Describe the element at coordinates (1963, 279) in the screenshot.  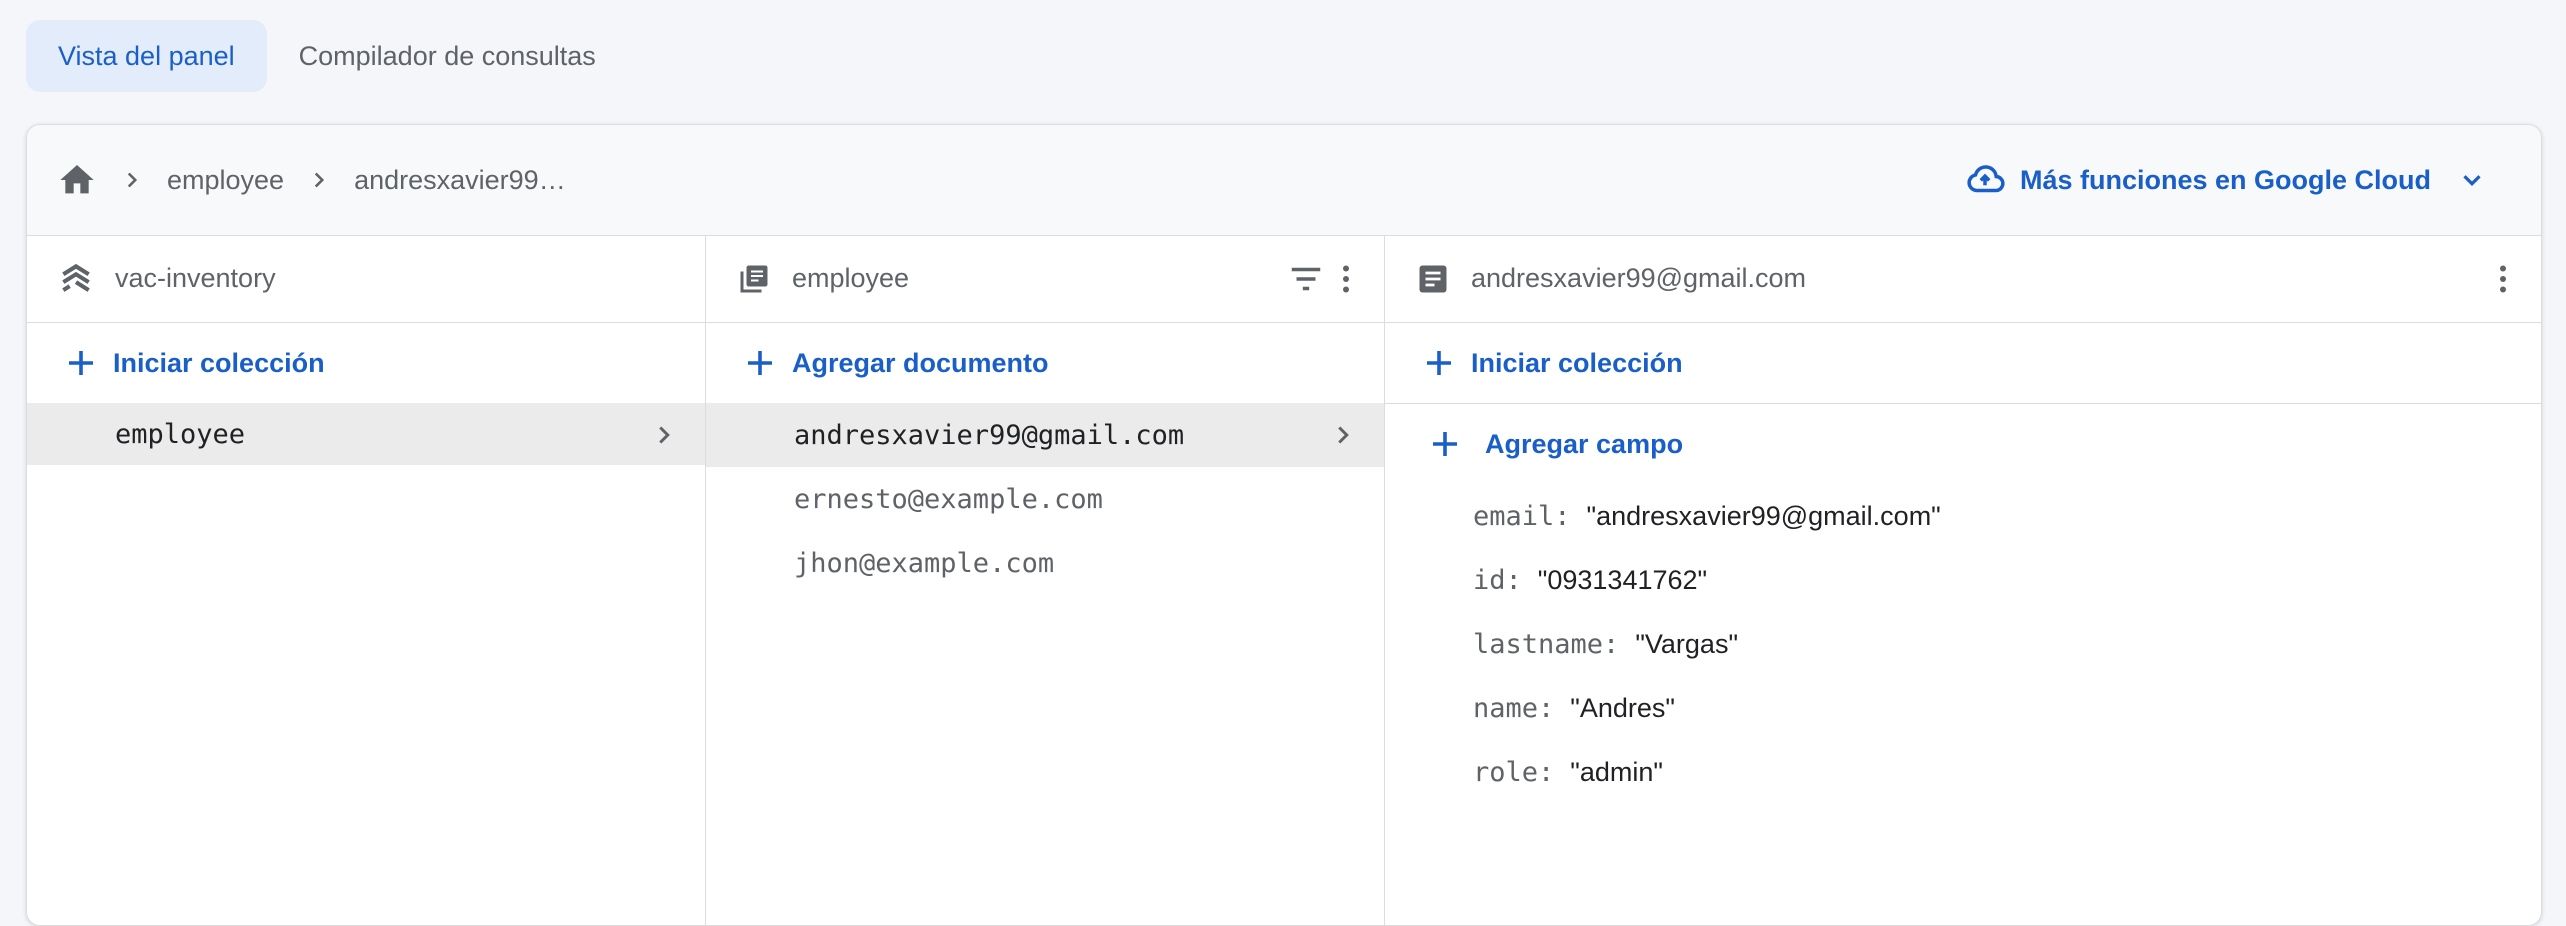
I see `document-column-header: andresxavier99@gmail.com` at that location.